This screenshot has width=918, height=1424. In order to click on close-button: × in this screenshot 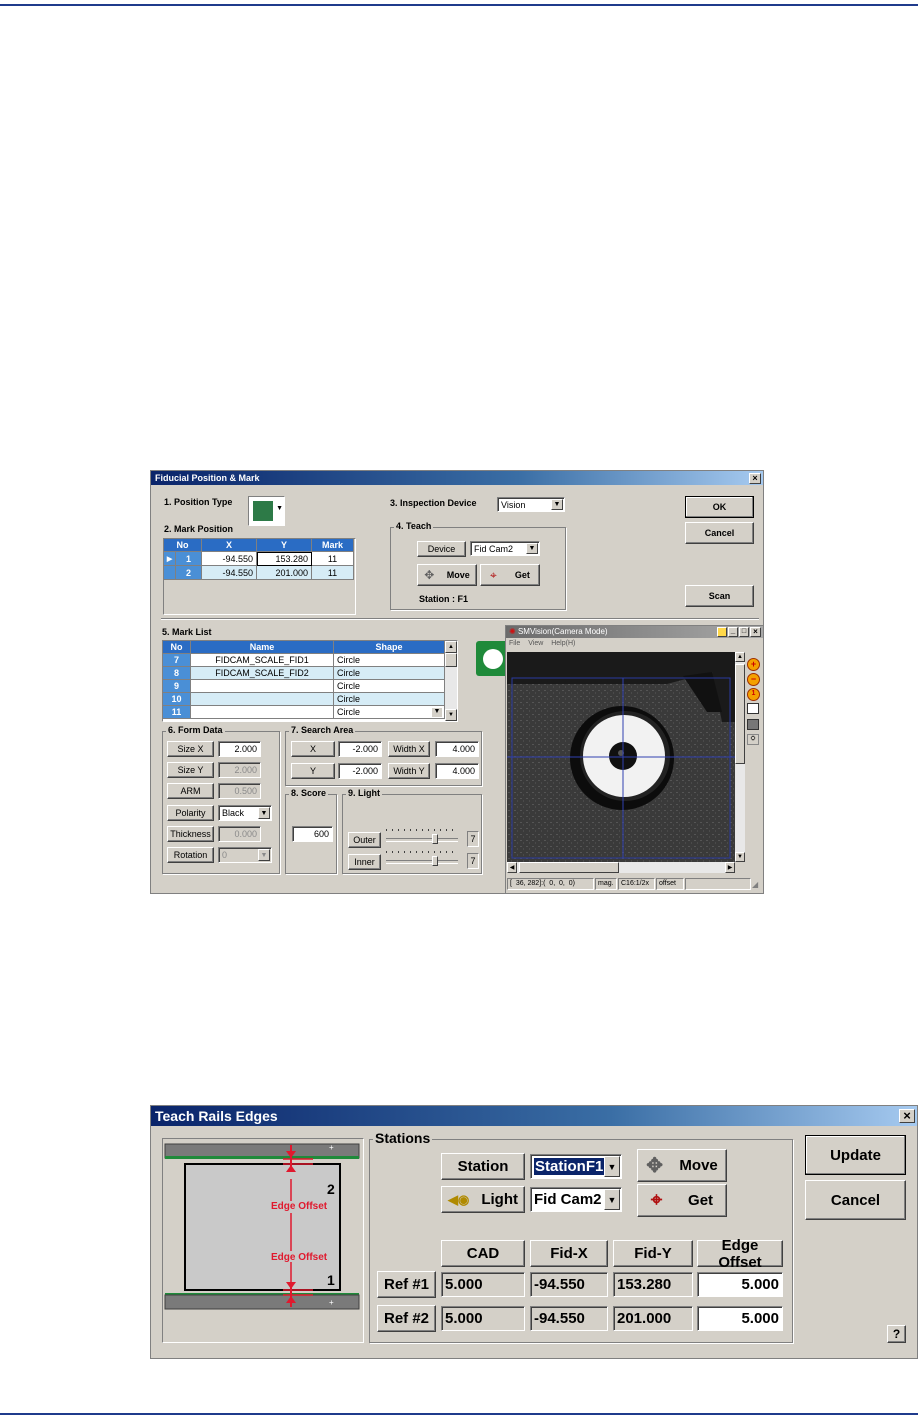, I will do `click(755, 632)`.